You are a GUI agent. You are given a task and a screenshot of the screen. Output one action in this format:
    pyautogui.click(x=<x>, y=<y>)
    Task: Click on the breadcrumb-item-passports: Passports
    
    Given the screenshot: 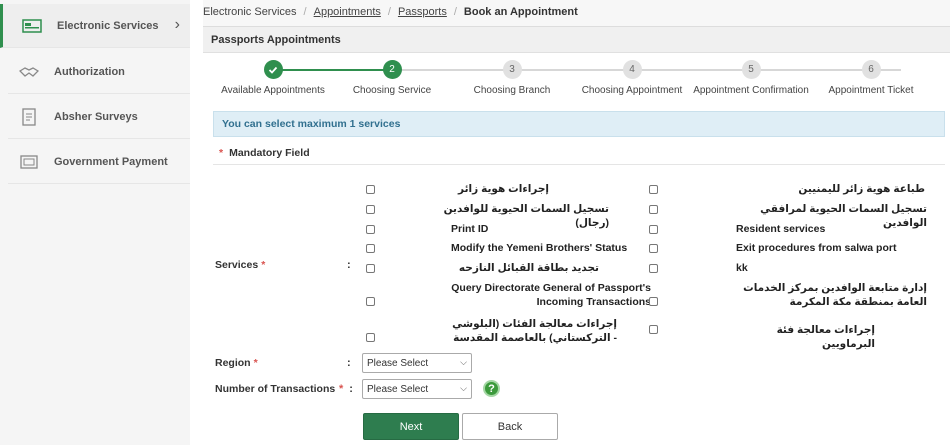 What is the action you would take?
    pyautogui.click(x=422, y=12)
    